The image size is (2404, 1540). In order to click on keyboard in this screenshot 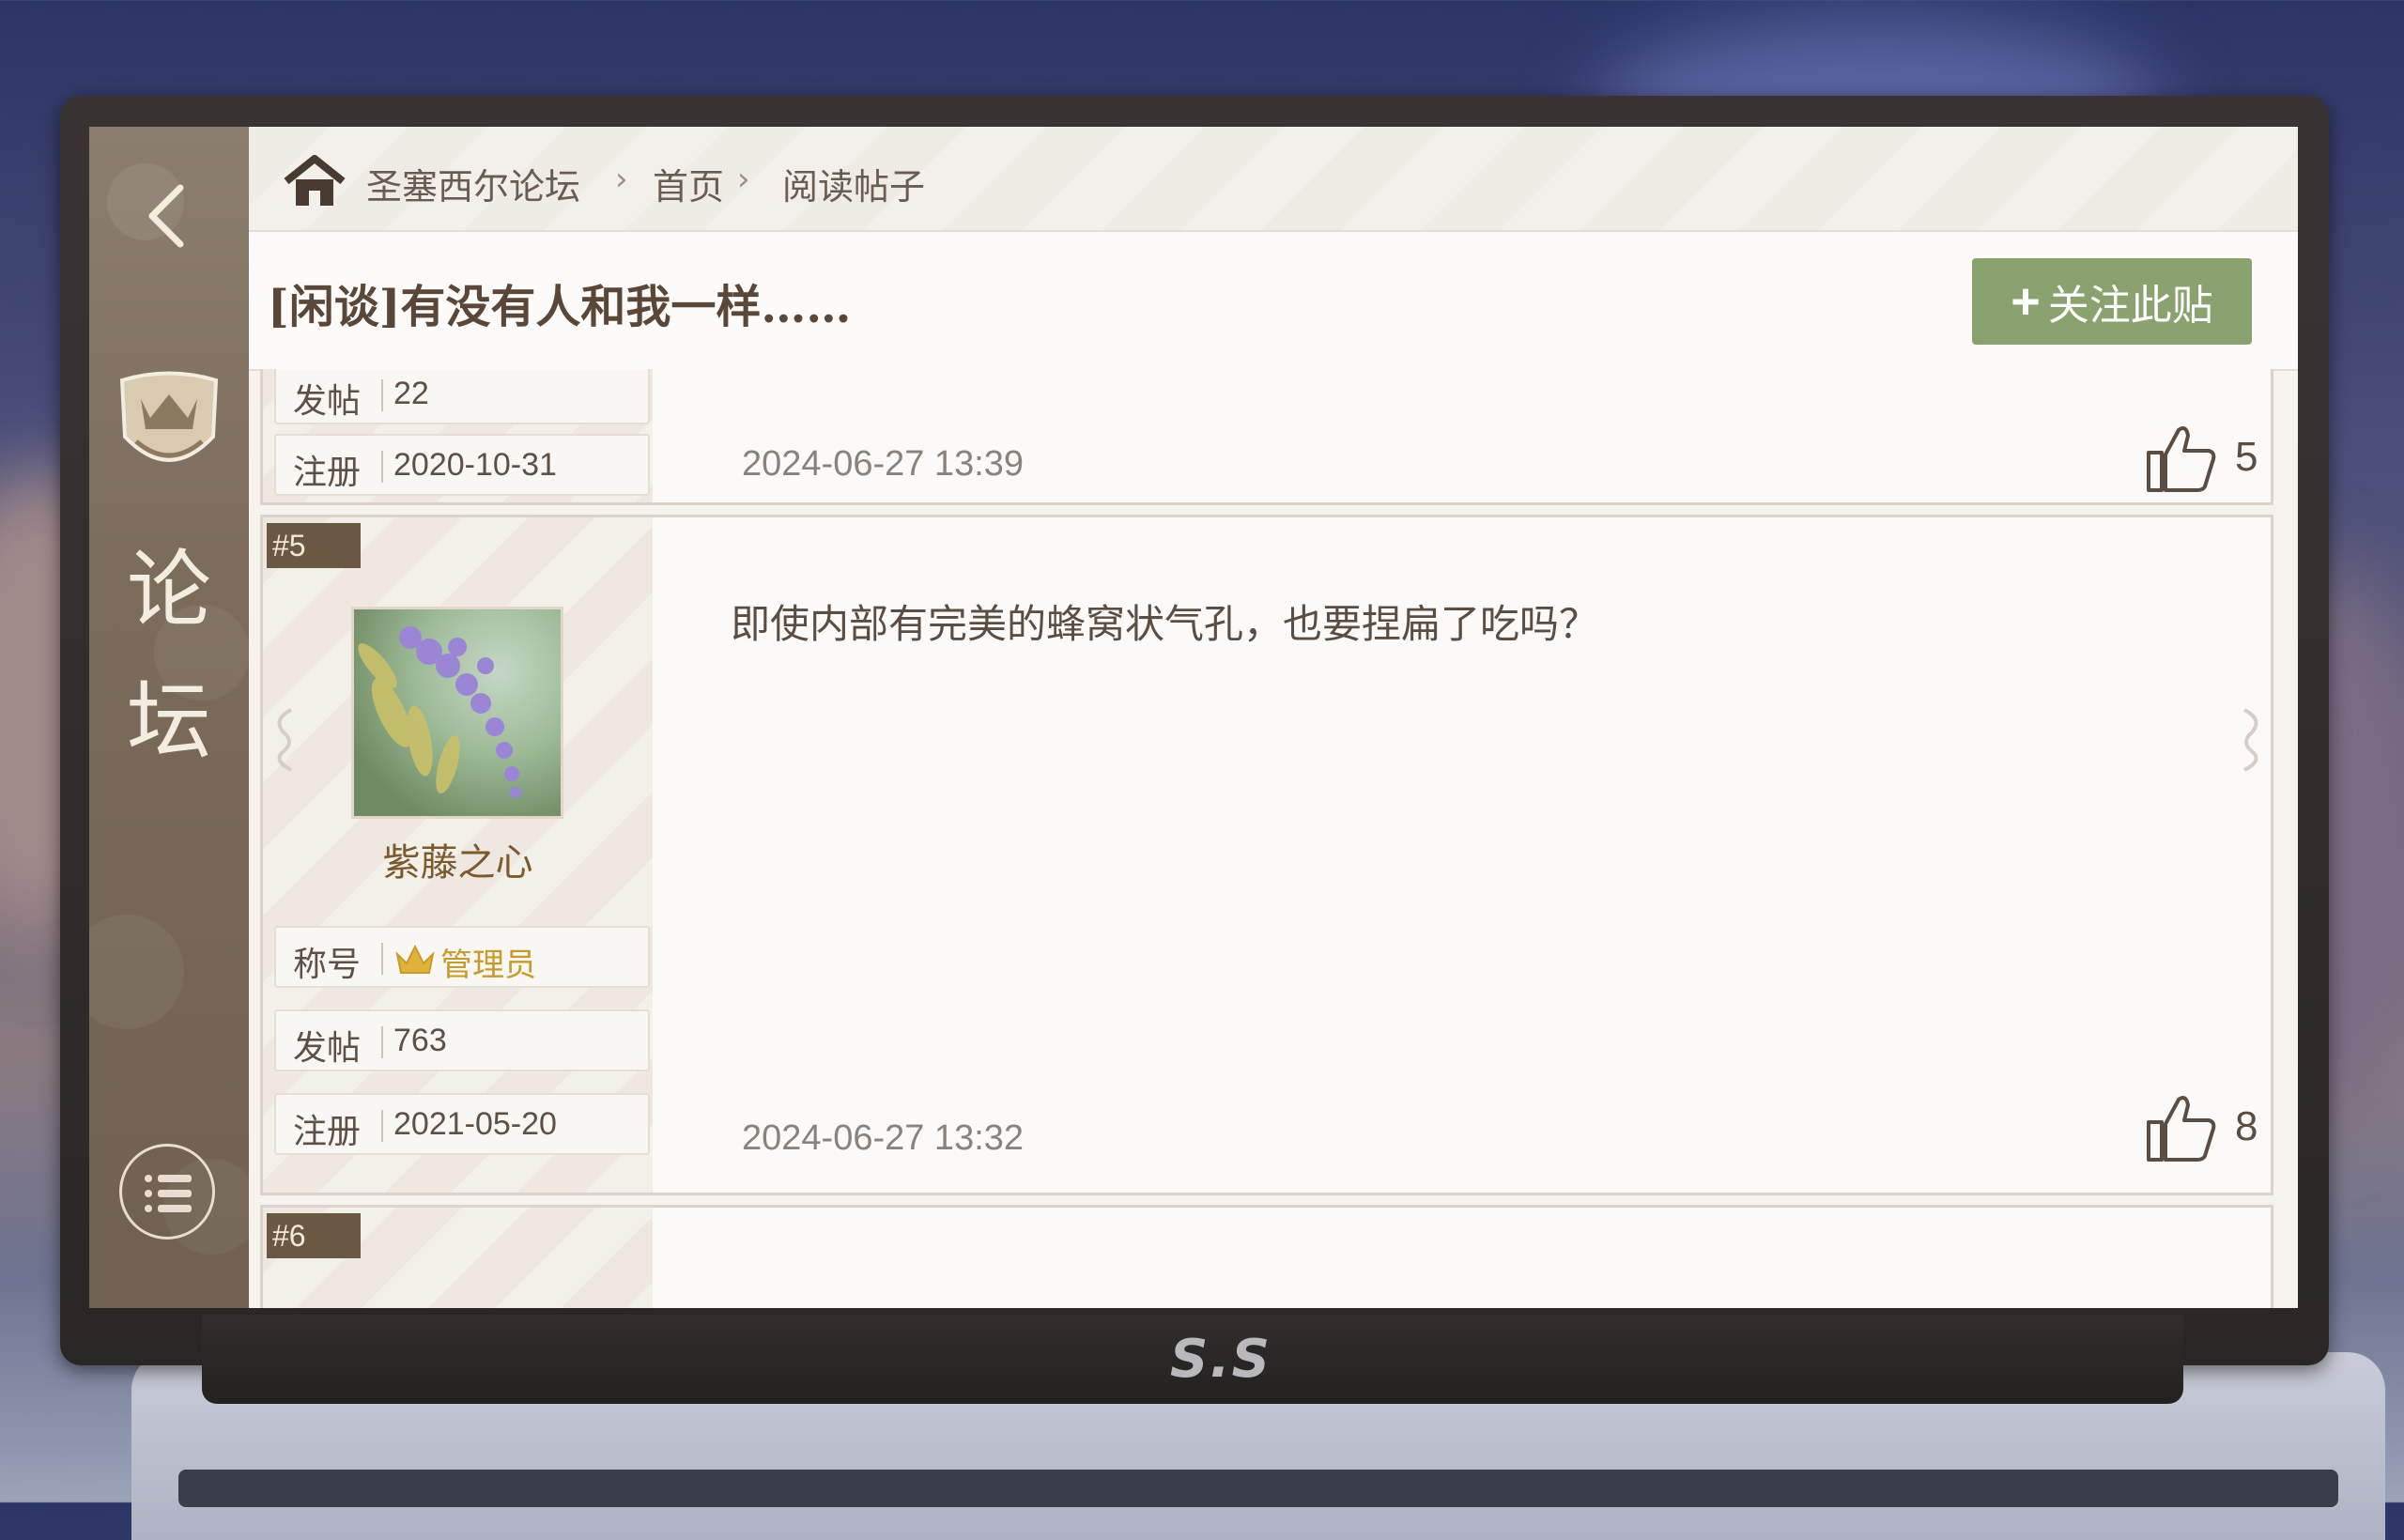, I will do `click(1258, 1488)`.